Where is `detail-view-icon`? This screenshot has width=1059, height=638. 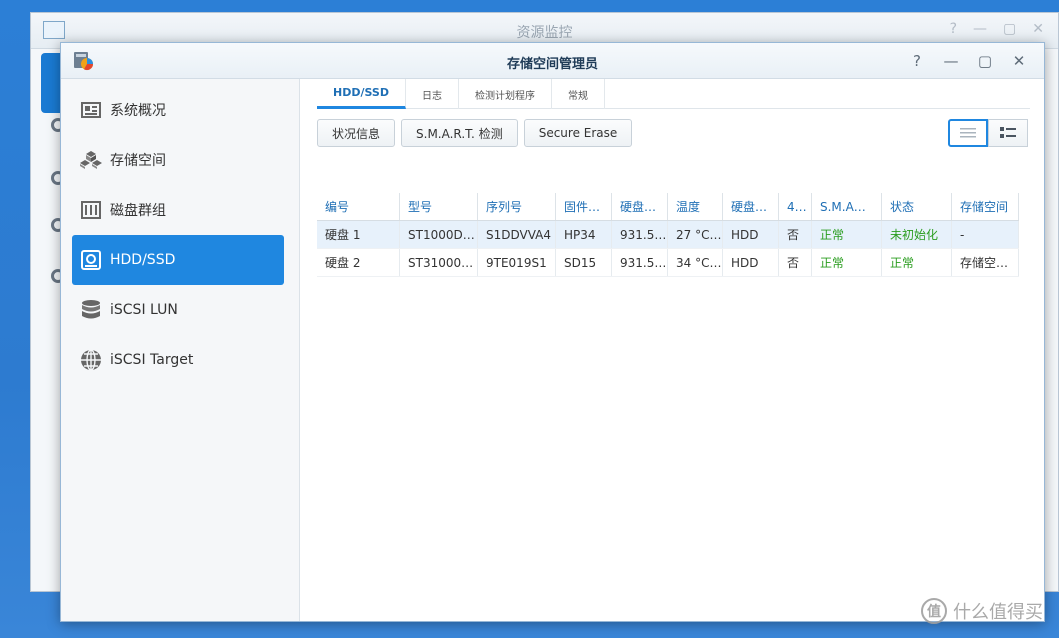
detail-view-icon is located at coordinates (1008, 132).